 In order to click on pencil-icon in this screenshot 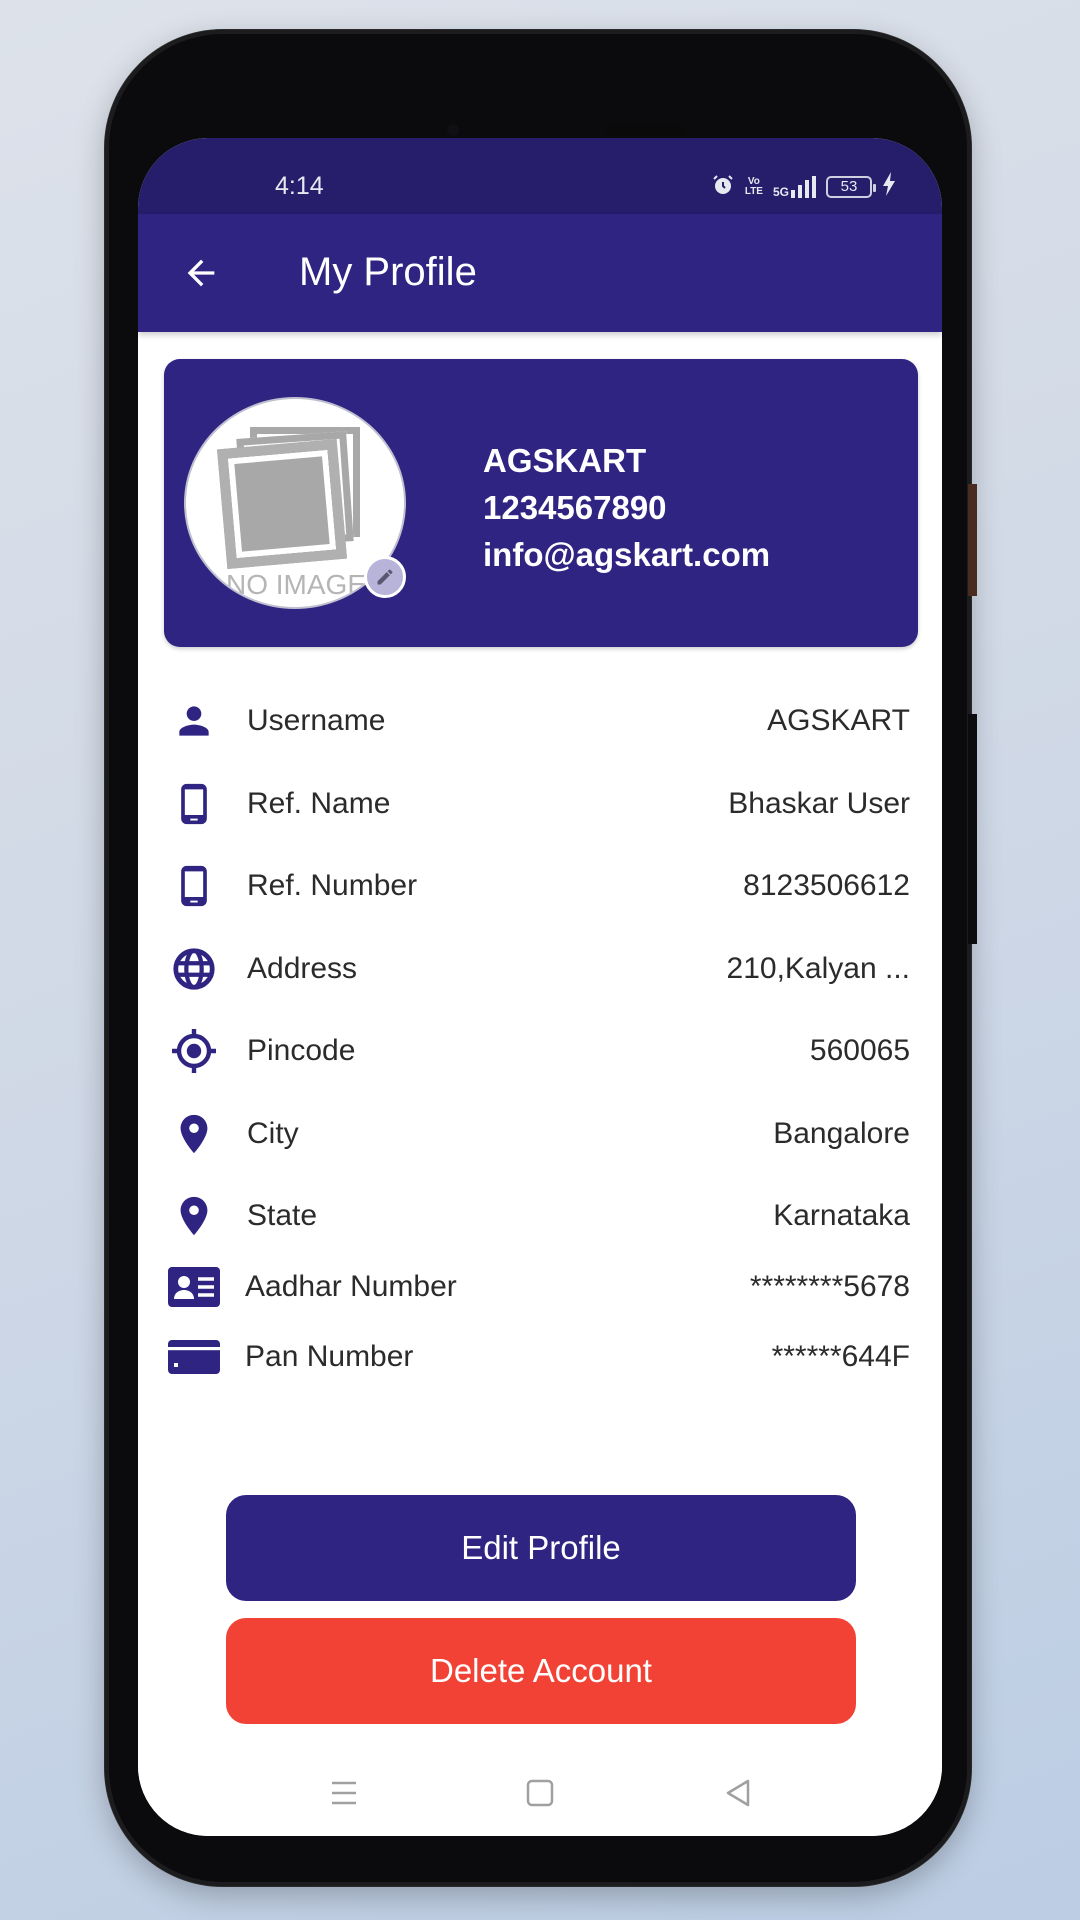, I will do `click(385, 577)`.